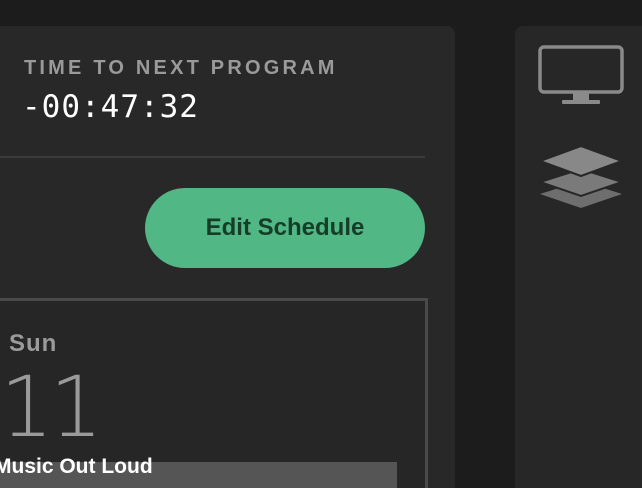 The height and width of the screenshot is (488, 642). Describe the element at coordinates (181, 68) in the screenshot. I see `countdown-label: TIME TO NEXT PROGRAM` at that location.